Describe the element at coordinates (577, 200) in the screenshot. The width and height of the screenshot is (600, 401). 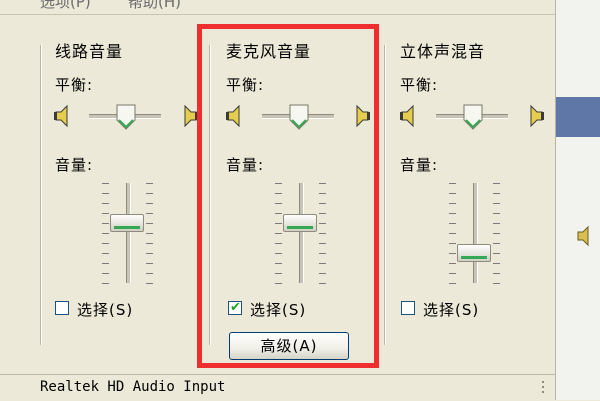
I see `background-window` at that location.